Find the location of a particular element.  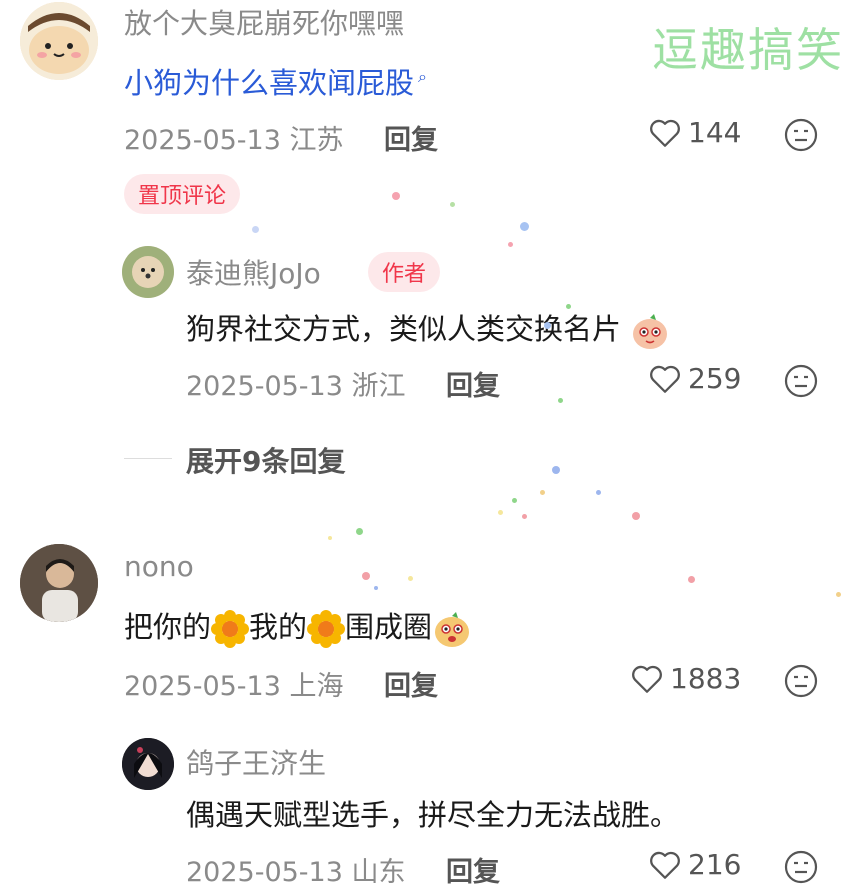

like-button: 1883 is located at coordinates (685, 678).